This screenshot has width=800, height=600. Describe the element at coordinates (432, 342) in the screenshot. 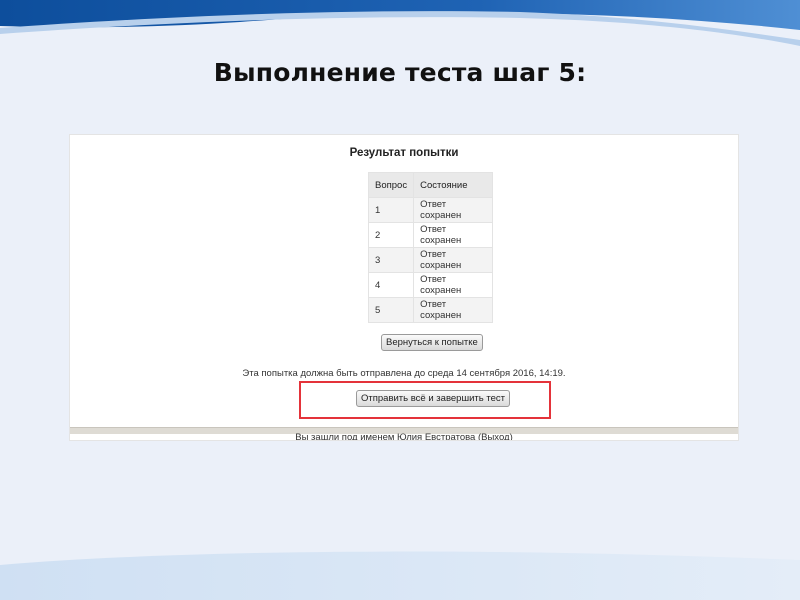

I see `return-to-attempt-button: Вернуться к попытке` at that location.